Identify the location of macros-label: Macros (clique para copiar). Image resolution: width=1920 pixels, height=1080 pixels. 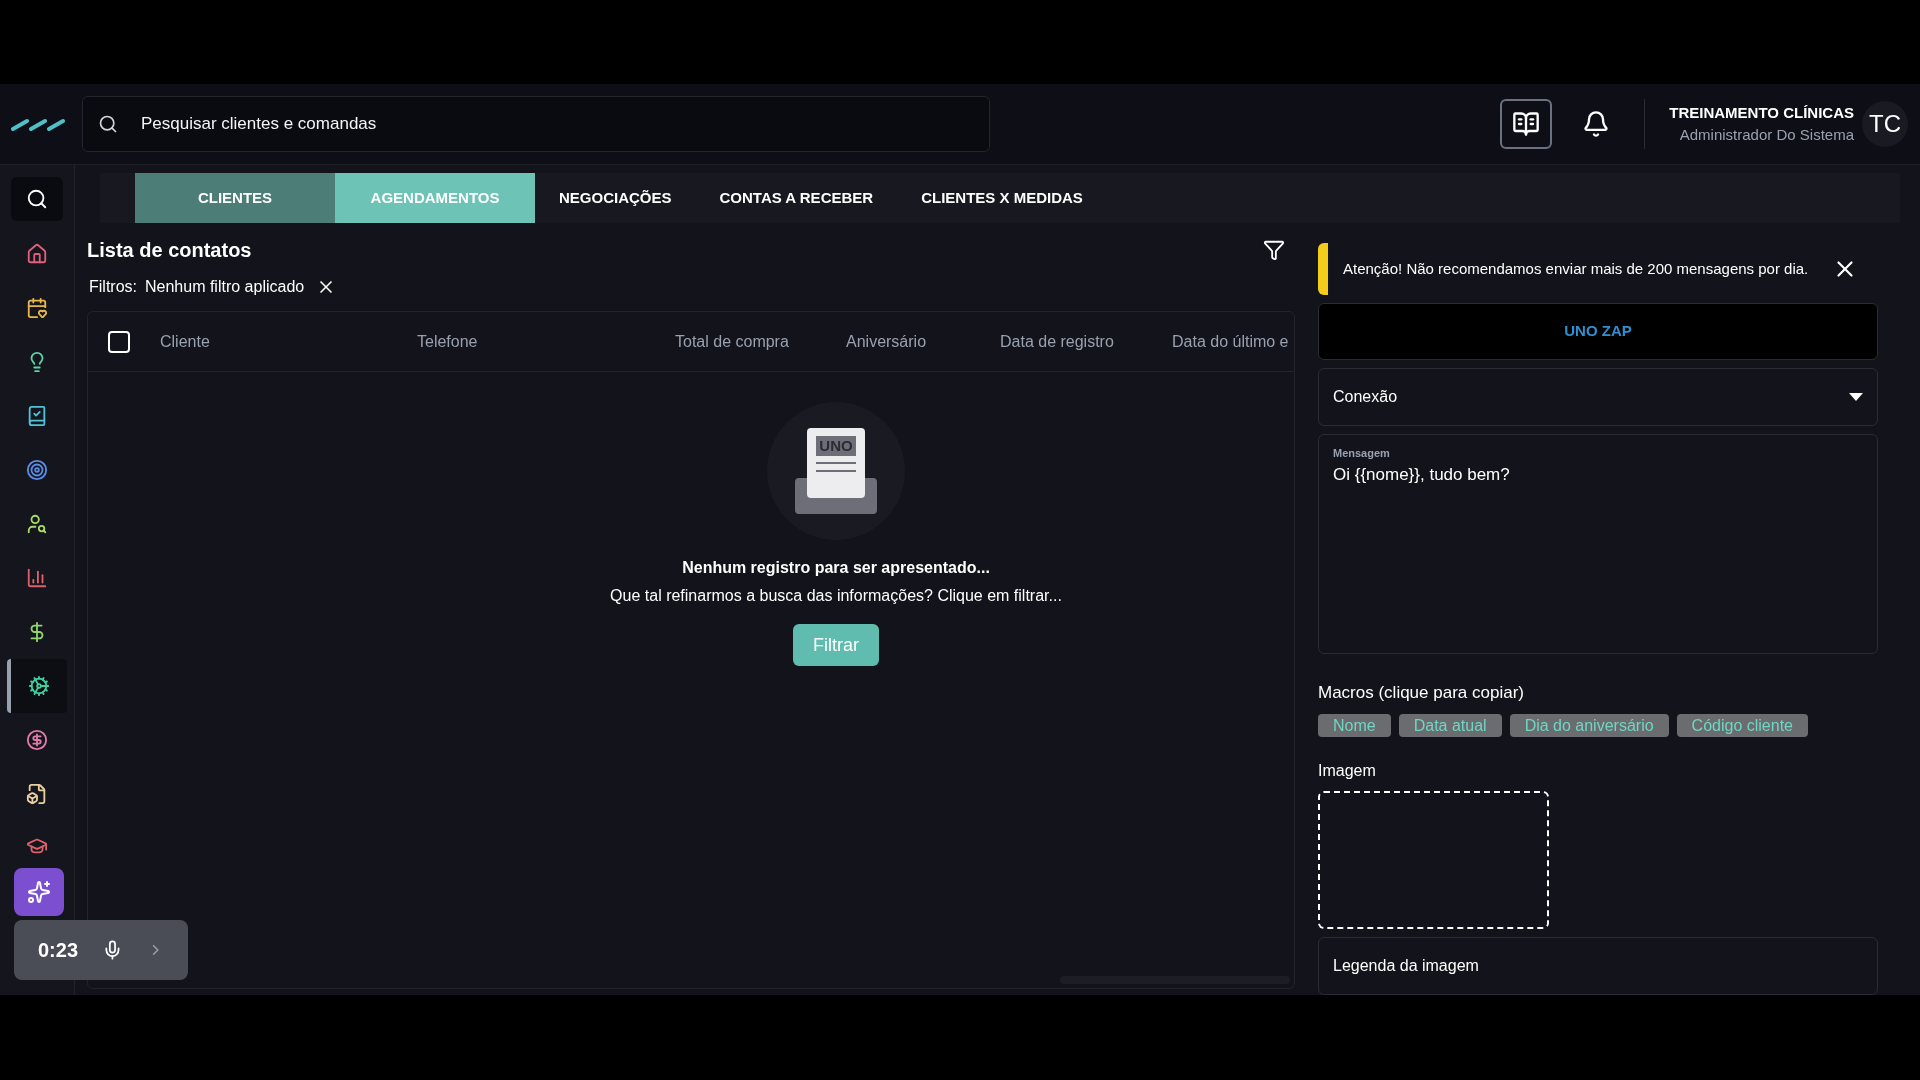
(1421, 693).